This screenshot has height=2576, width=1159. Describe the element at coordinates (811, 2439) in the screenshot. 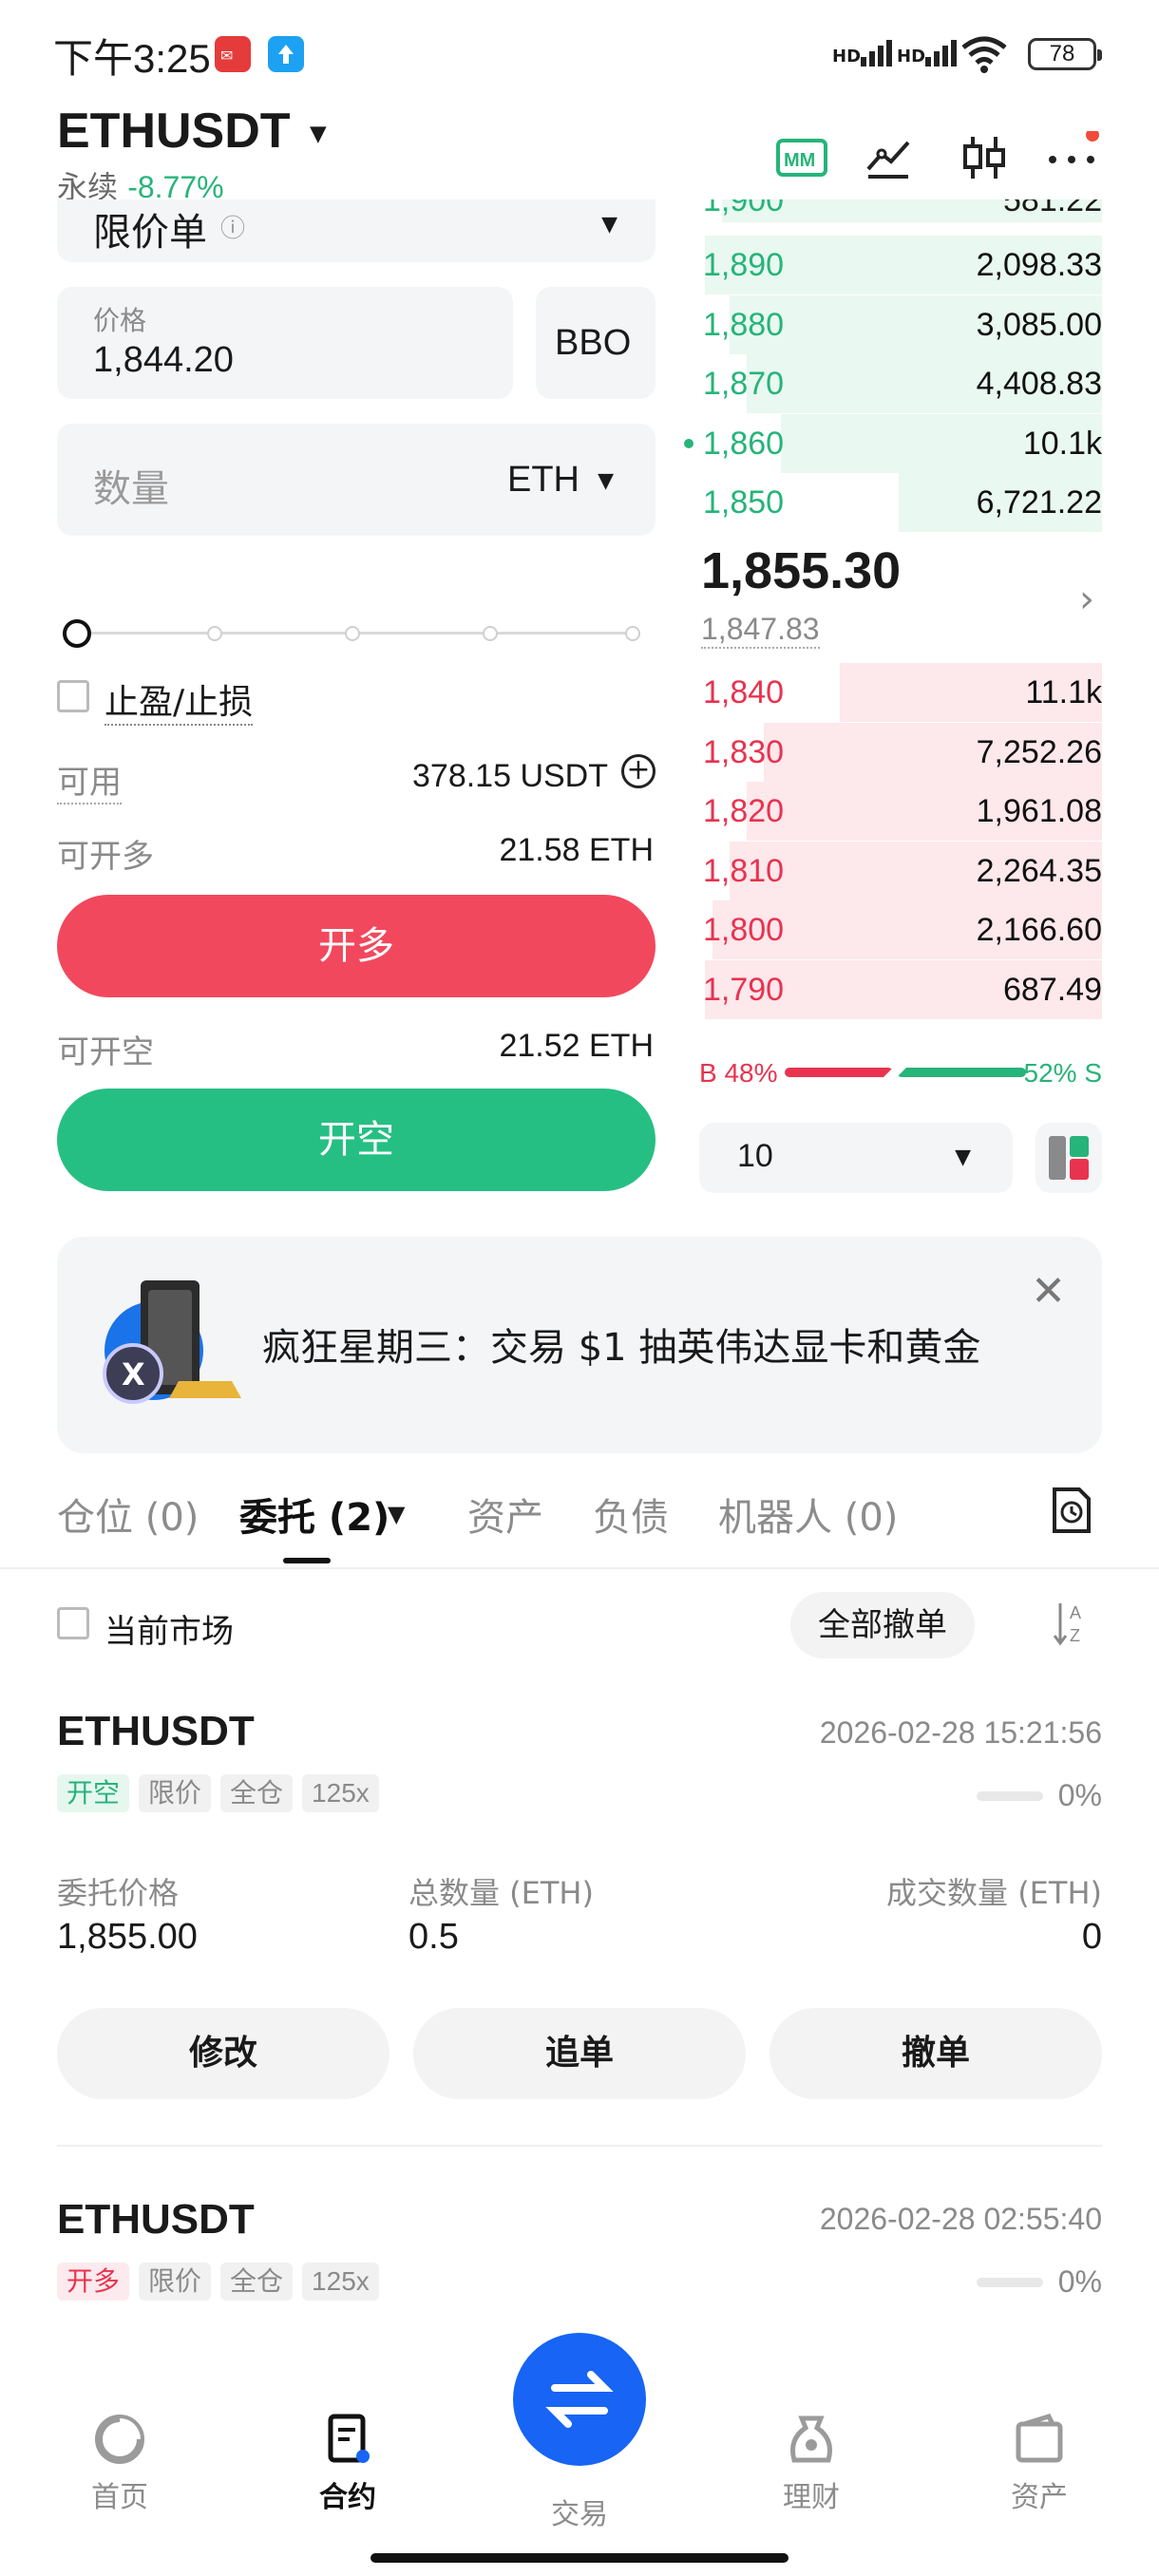

I see `earn-icon` at that location.